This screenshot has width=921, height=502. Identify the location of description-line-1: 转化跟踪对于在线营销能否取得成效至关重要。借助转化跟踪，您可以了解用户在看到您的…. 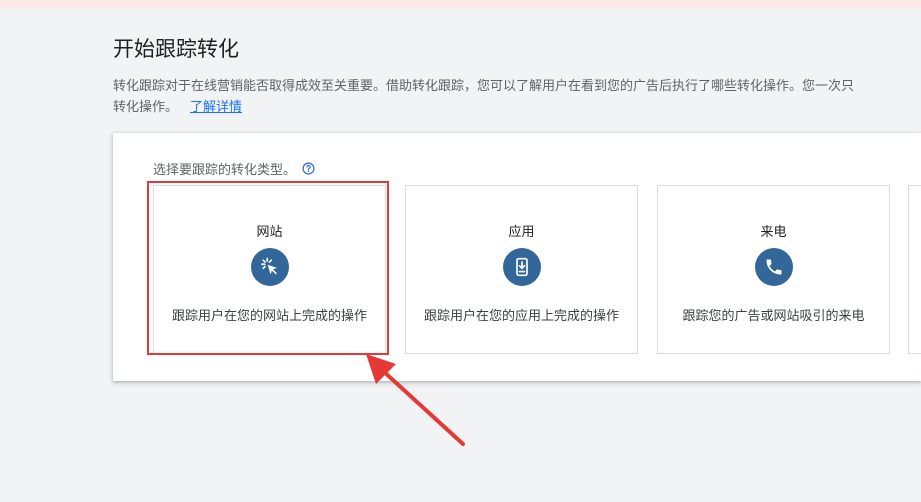
(484, 86).